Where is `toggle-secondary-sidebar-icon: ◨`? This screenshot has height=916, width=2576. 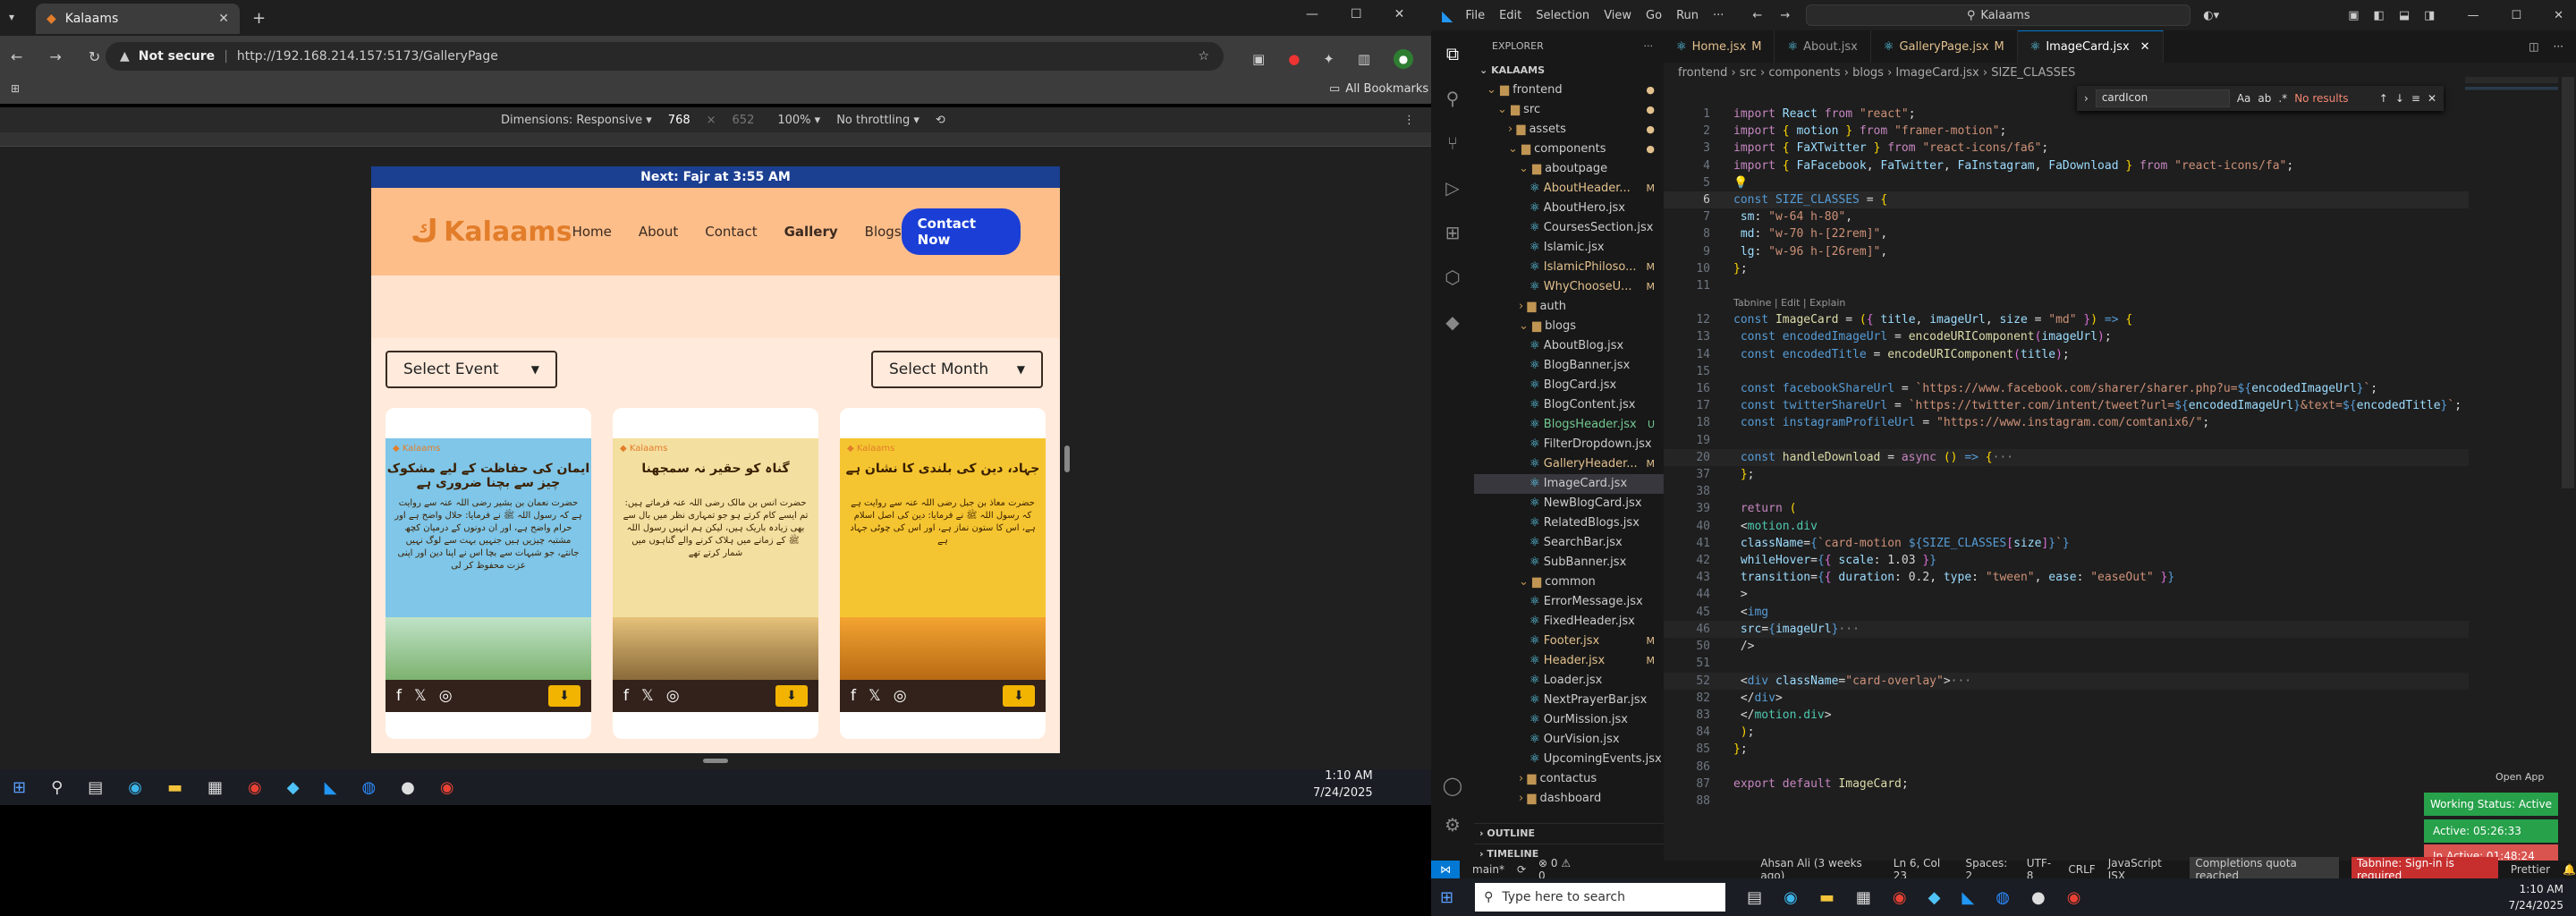
toggle-secondary-sidebar-icon: ◨ is located at coordinates (2429, 15).